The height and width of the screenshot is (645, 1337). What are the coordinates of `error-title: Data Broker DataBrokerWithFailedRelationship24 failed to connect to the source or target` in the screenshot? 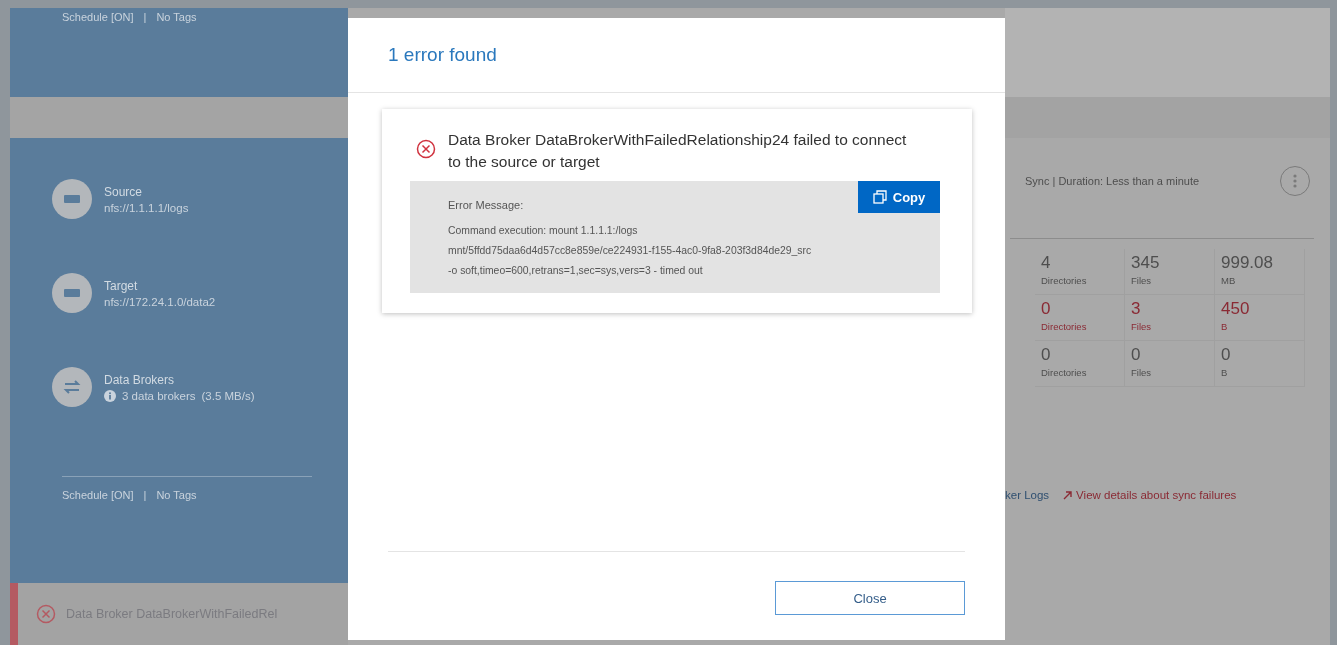 It's located at (678, 151).